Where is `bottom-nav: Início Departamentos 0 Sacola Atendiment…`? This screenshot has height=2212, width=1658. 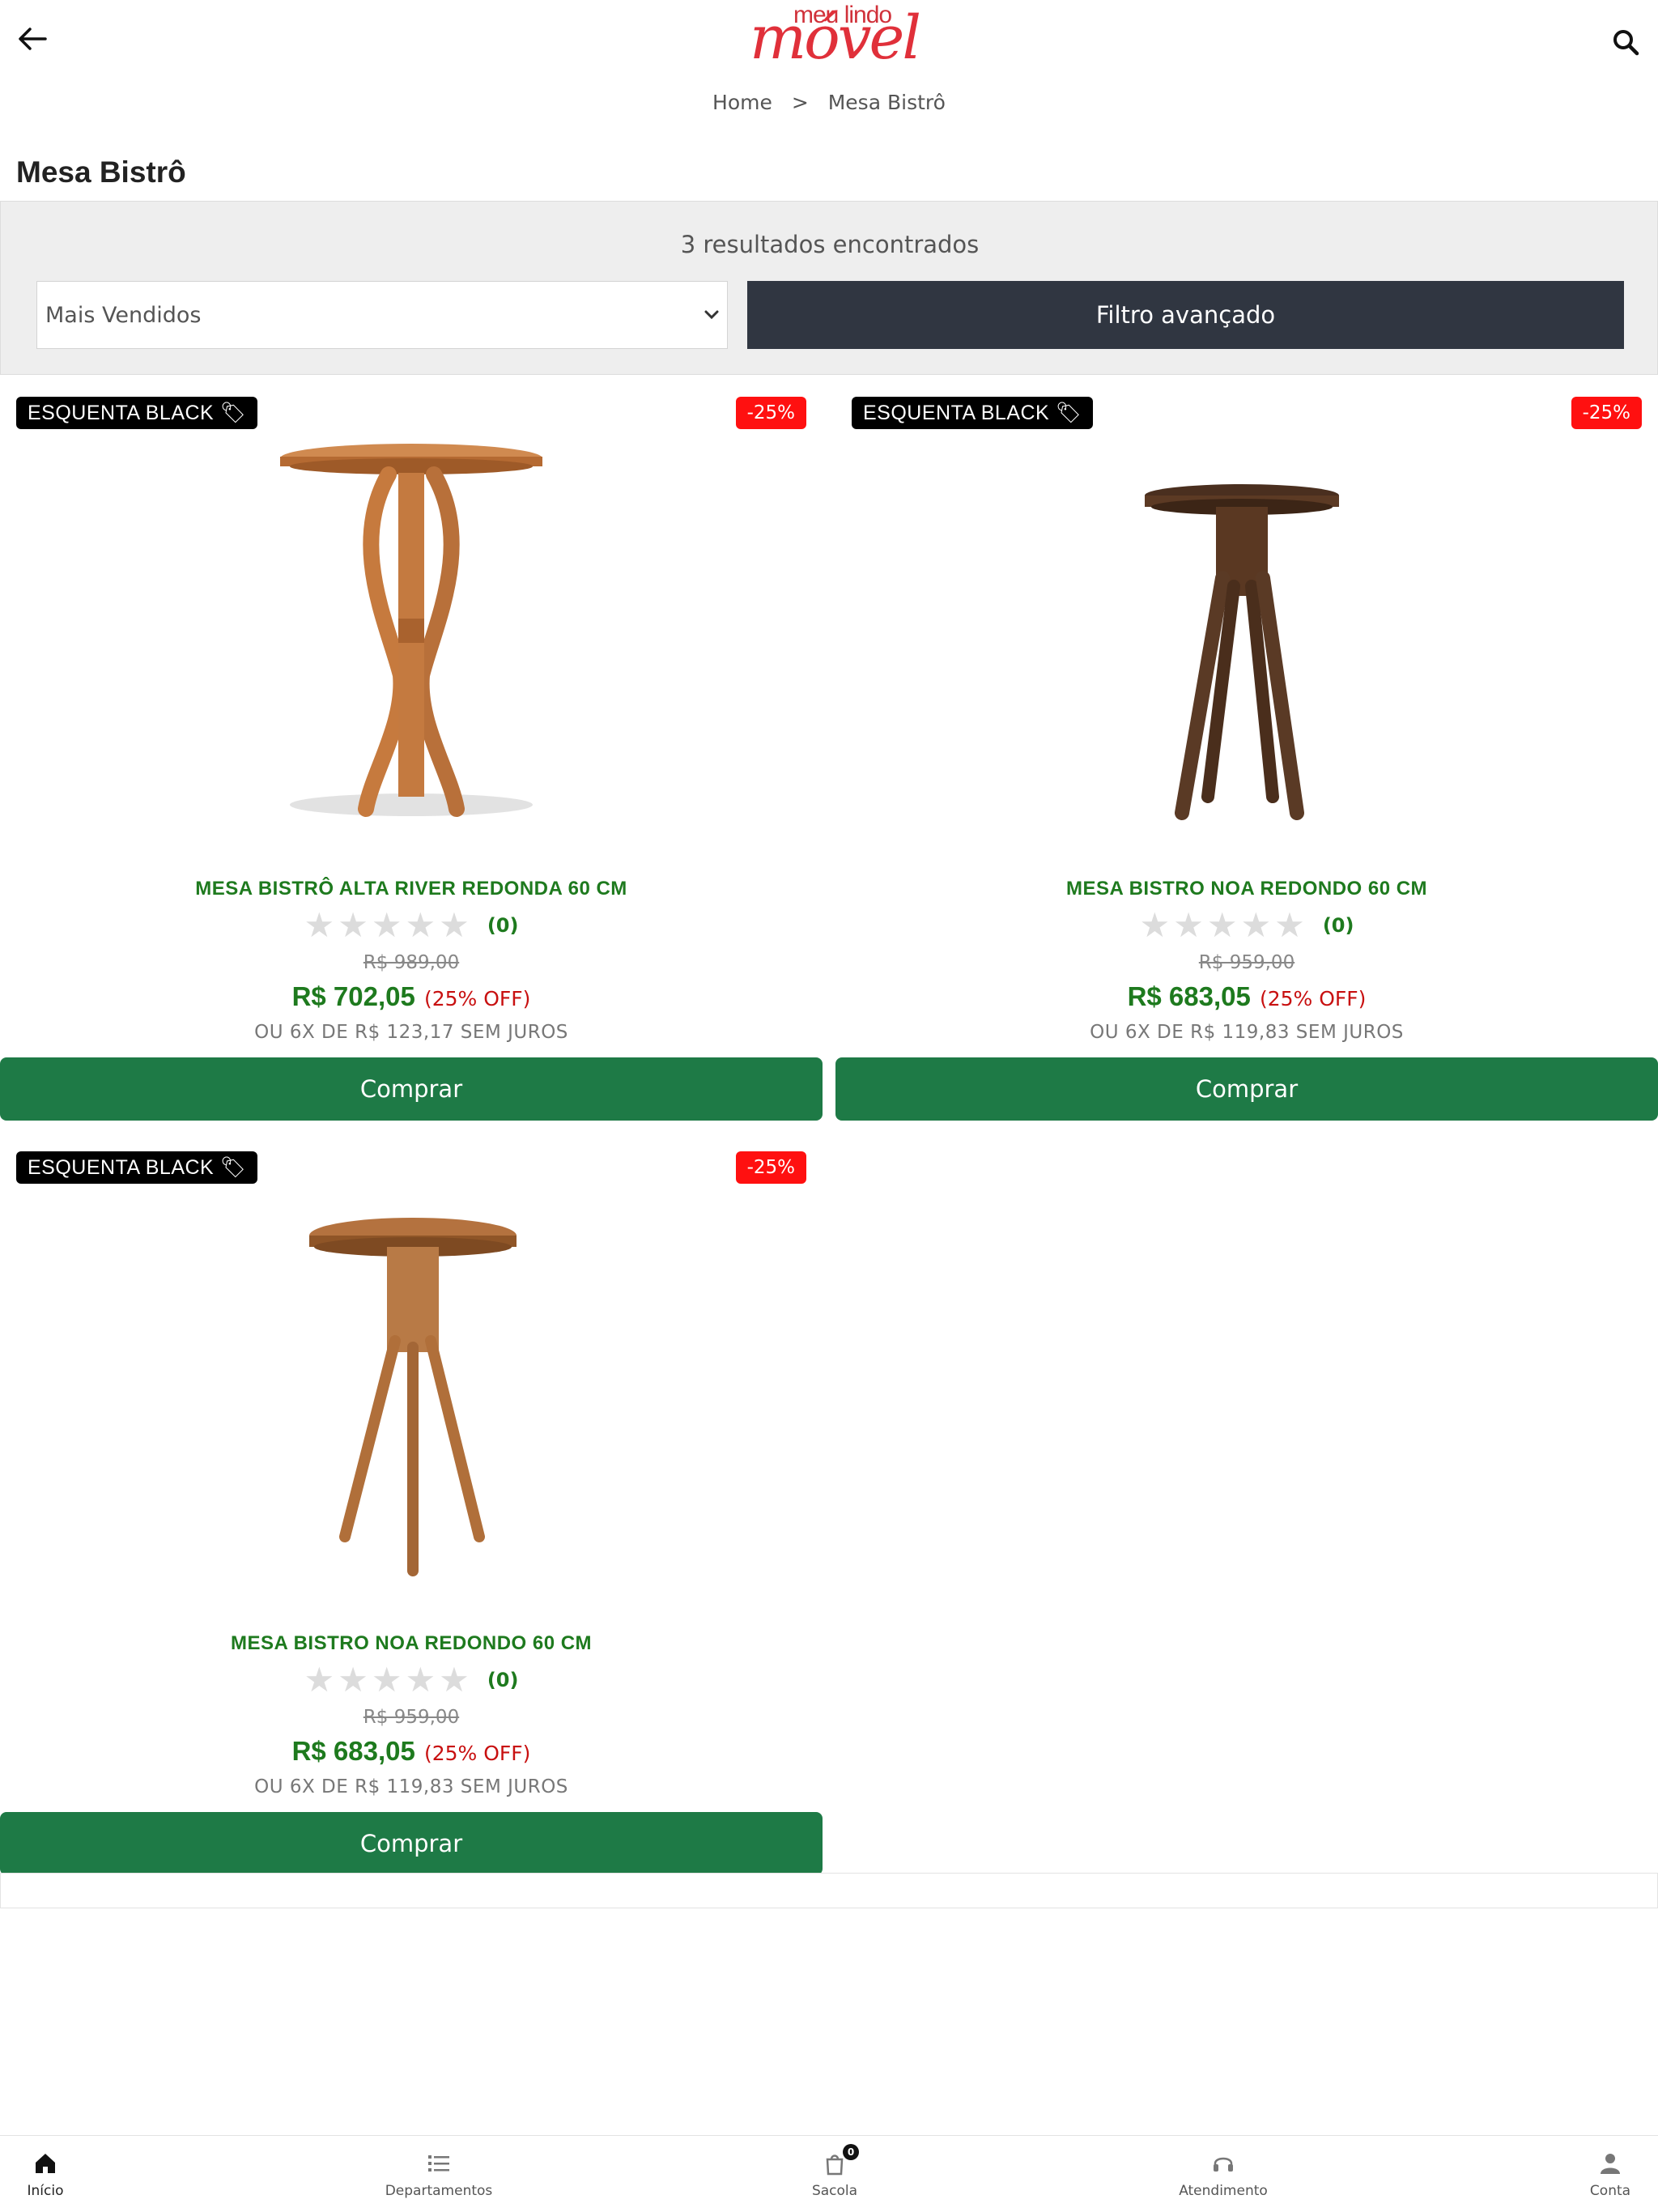 bottom-nav: Início Departamentos 0 Sacola Atendiment… is located at coordinates (829, 2173).